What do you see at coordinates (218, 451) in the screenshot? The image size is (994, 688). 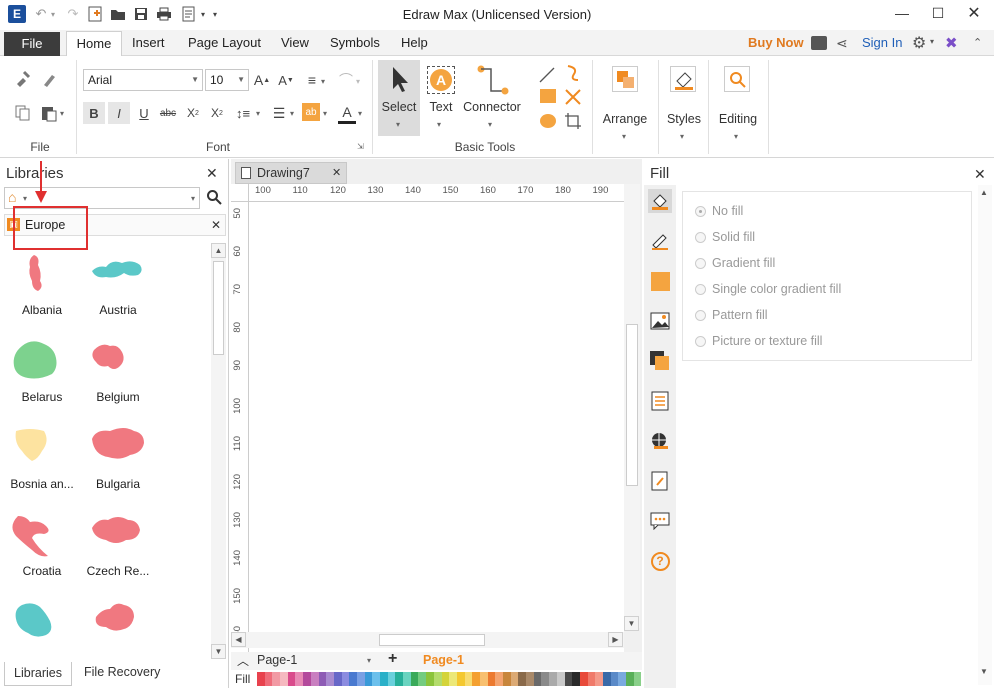 I see `library-scrollbar: ▲ ▼` at bounding box center [218, 451].